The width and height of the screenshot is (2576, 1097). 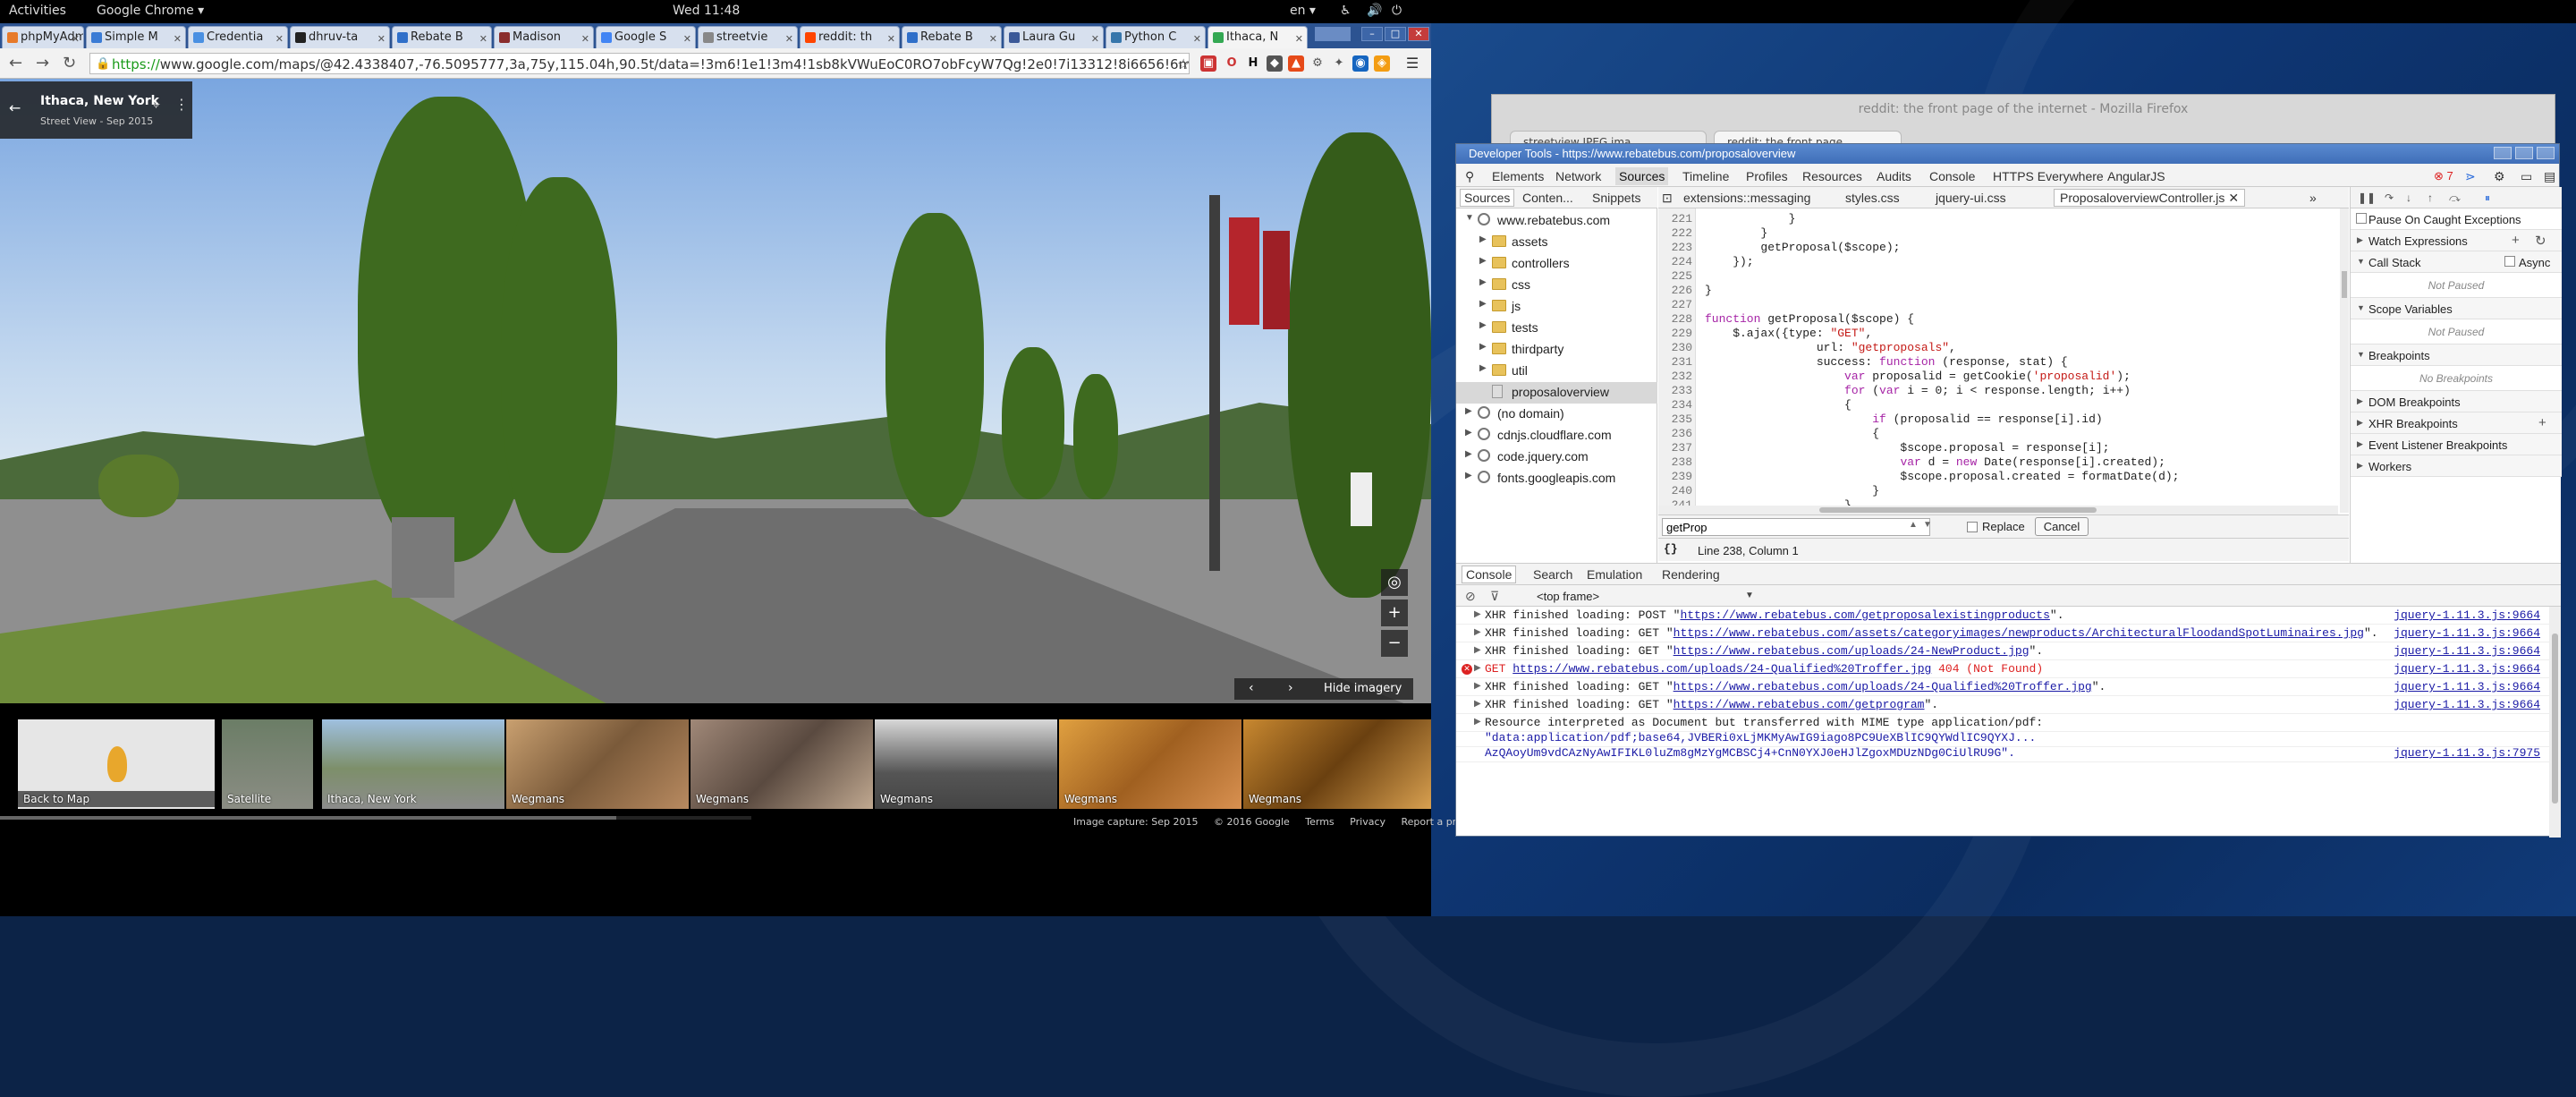 What do you see at coordinates (1296, 63) in the screenshot?
I see `extension-icon: ▲` at bounding box center [1296, 63].